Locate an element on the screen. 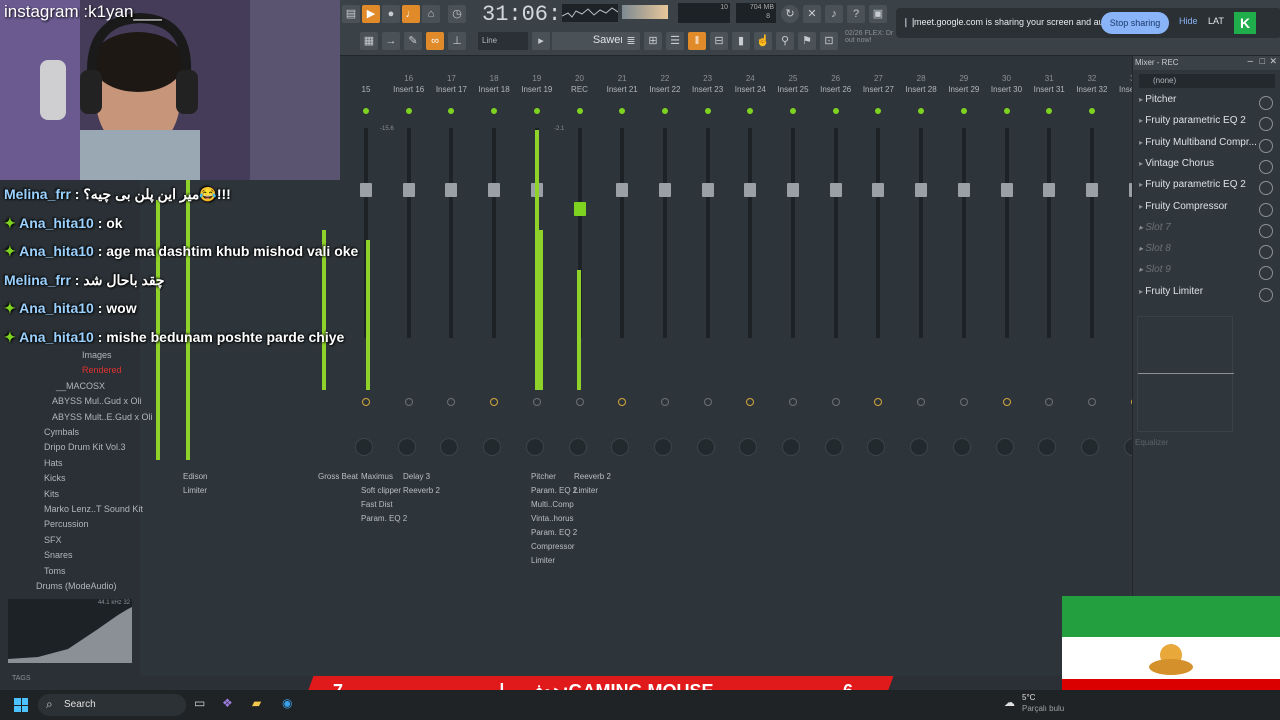  browser-item: Rendered is located at coordinates (102, 370).